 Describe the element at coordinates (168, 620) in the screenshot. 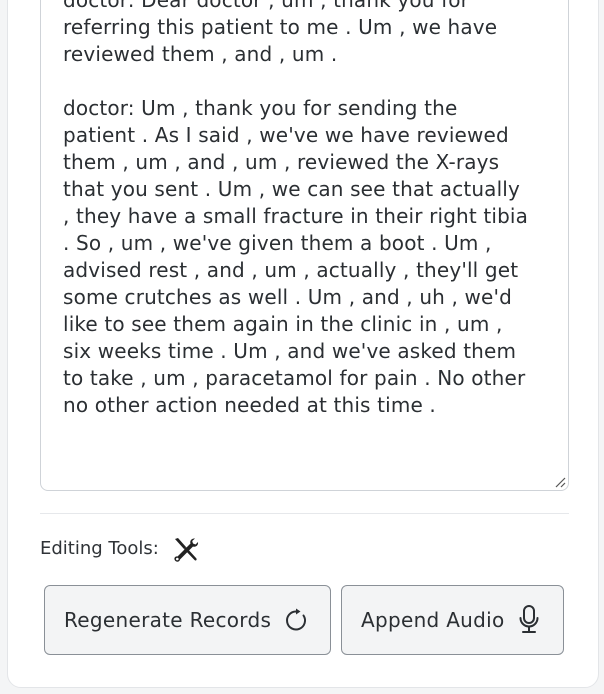

I see `regenerate-records-label: Regenerate Records` at that location.